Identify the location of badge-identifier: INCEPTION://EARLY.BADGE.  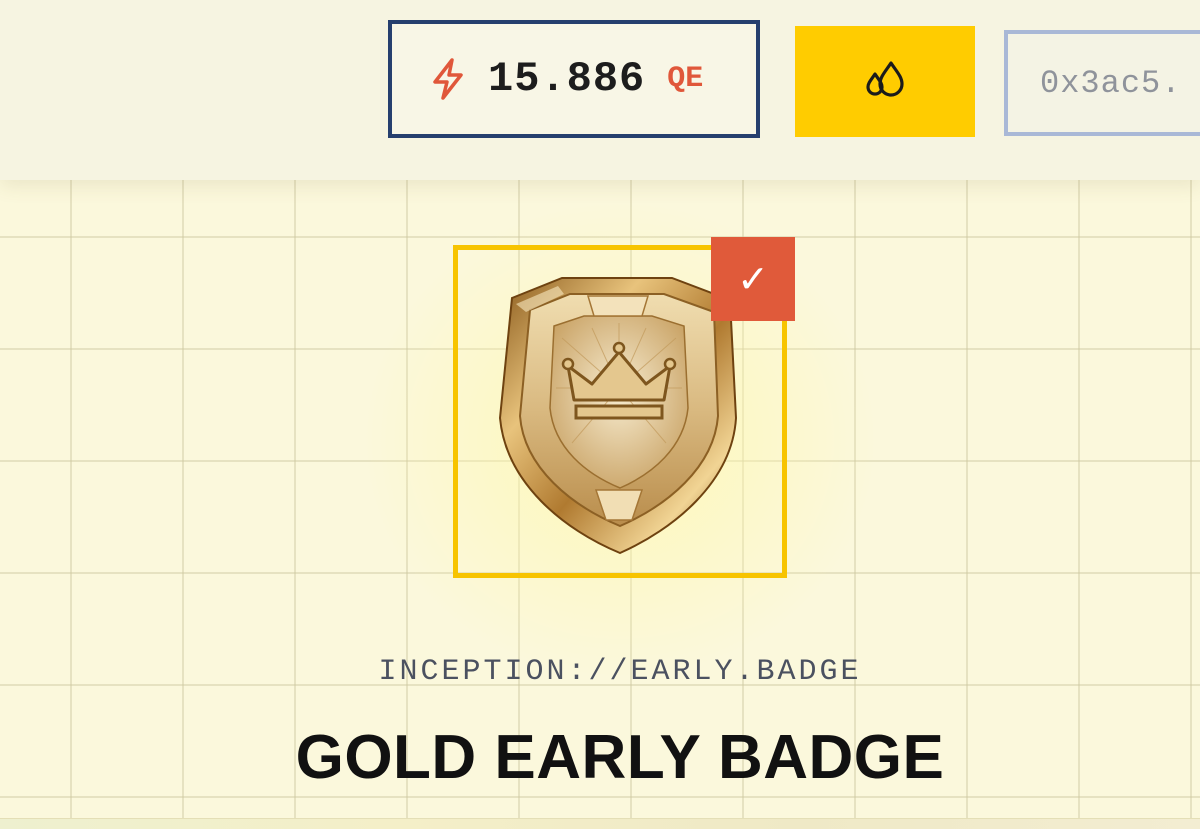
(620, 672).